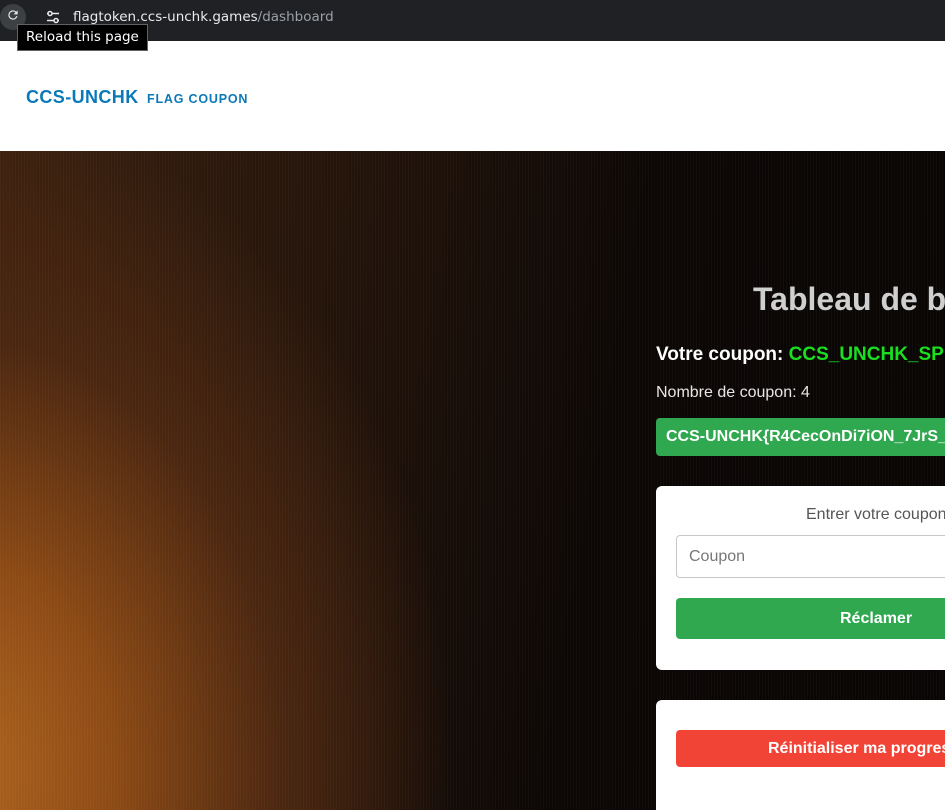 This screenshot has height=810, width=945. What do you see at coordinates (849, 299) in the screenshot?
I see `page-title: Tableau de b` at bounding box center [849, 299].